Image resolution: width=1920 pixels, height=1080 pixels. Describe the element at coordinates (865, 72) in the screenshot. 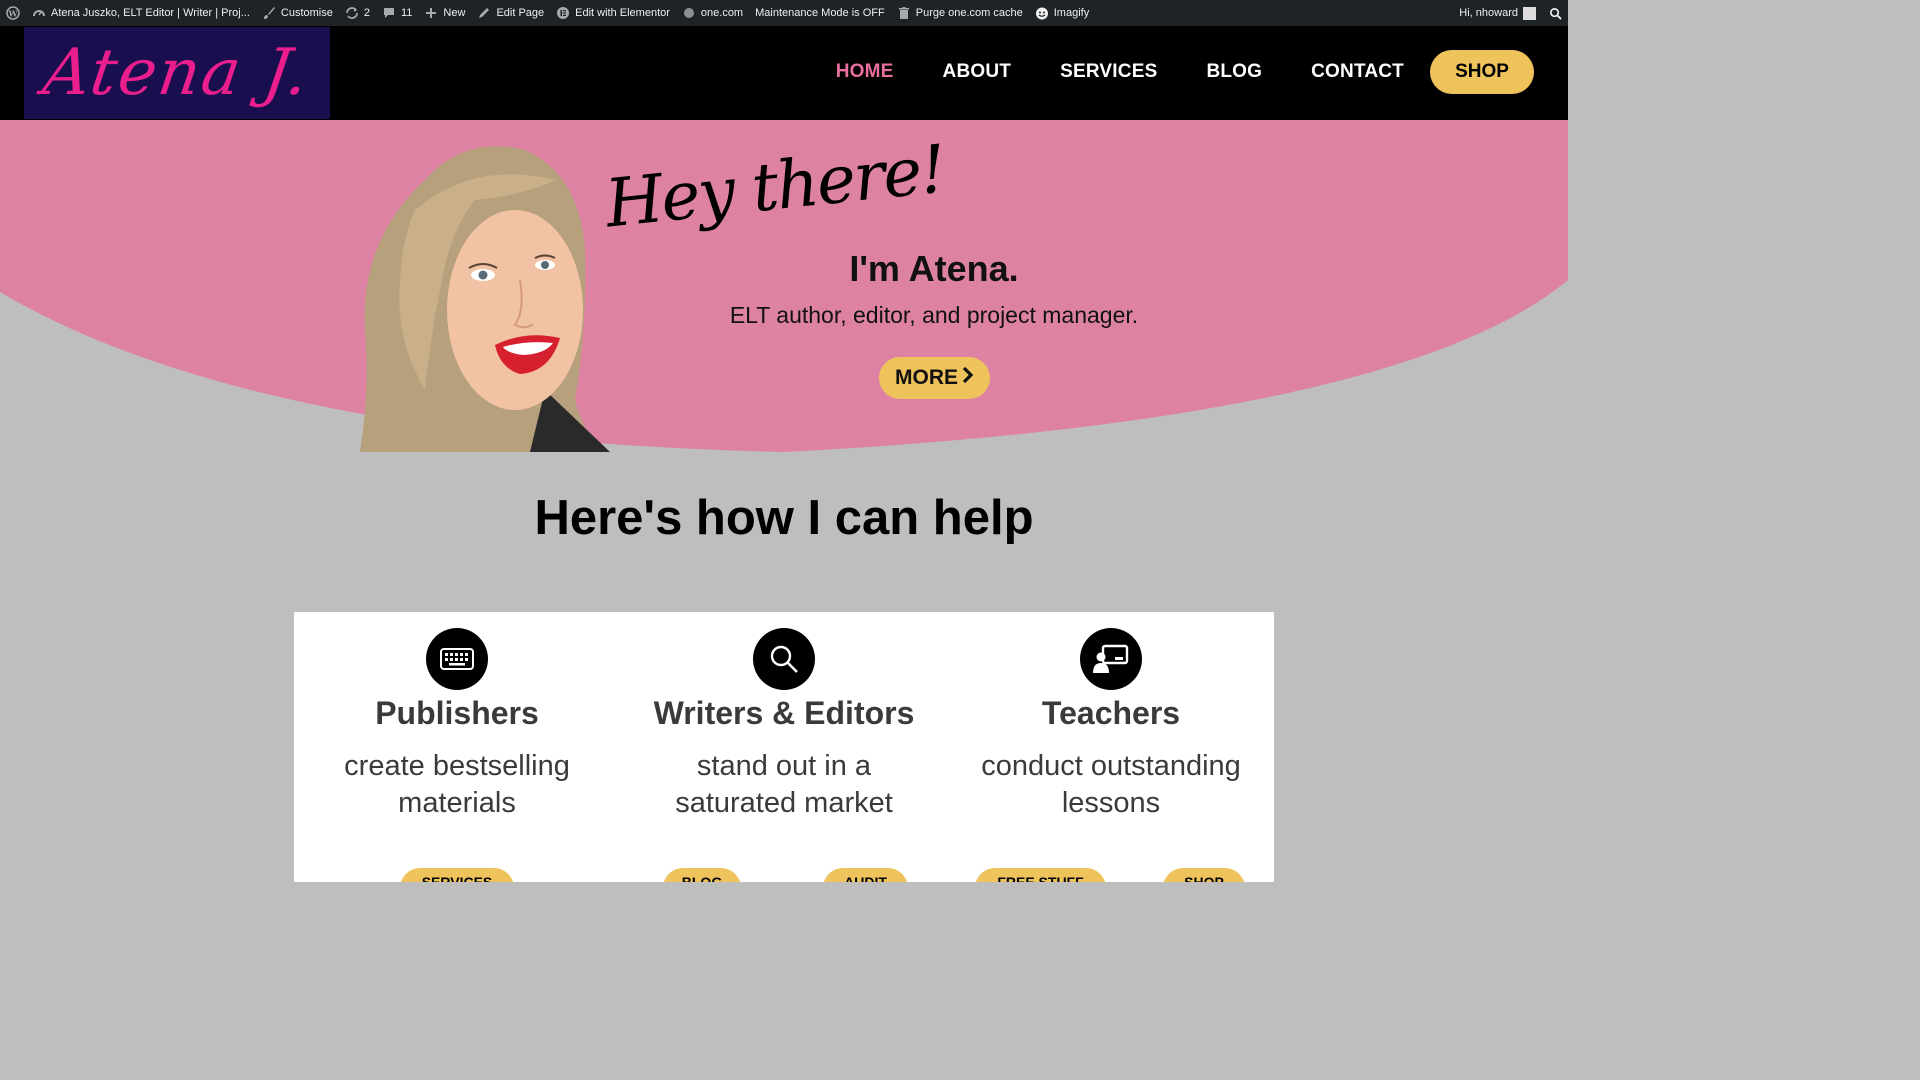

I see `nav-home: HOME` at that location.